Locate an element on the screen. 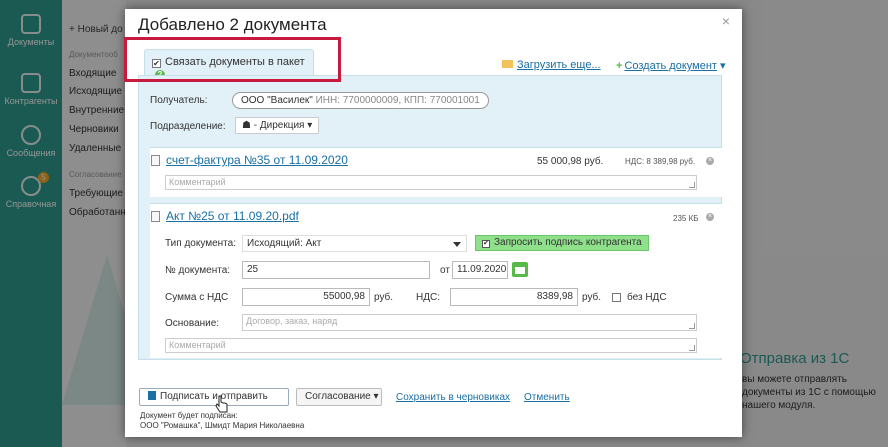  folder-icon is located at coordinates (507, 64).